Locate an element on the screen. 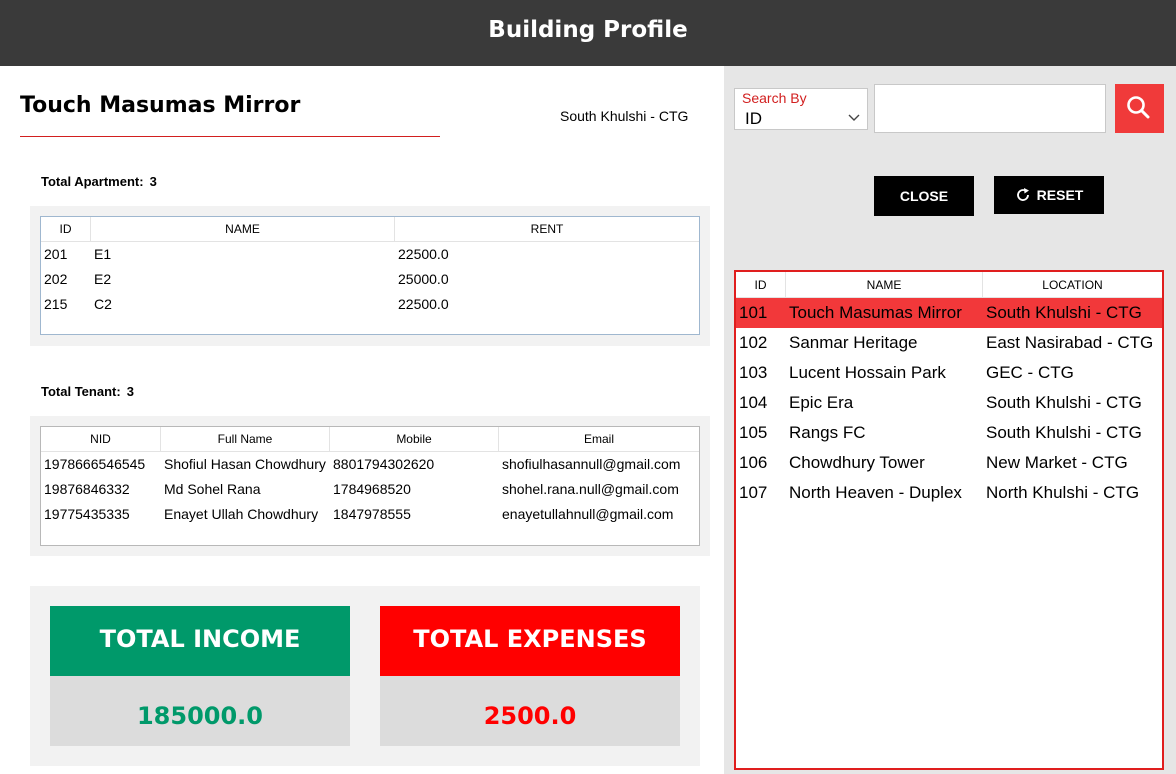 This screenshot has width=1176, height=774. cell-id: 105 is located at coordinates (753, 432).